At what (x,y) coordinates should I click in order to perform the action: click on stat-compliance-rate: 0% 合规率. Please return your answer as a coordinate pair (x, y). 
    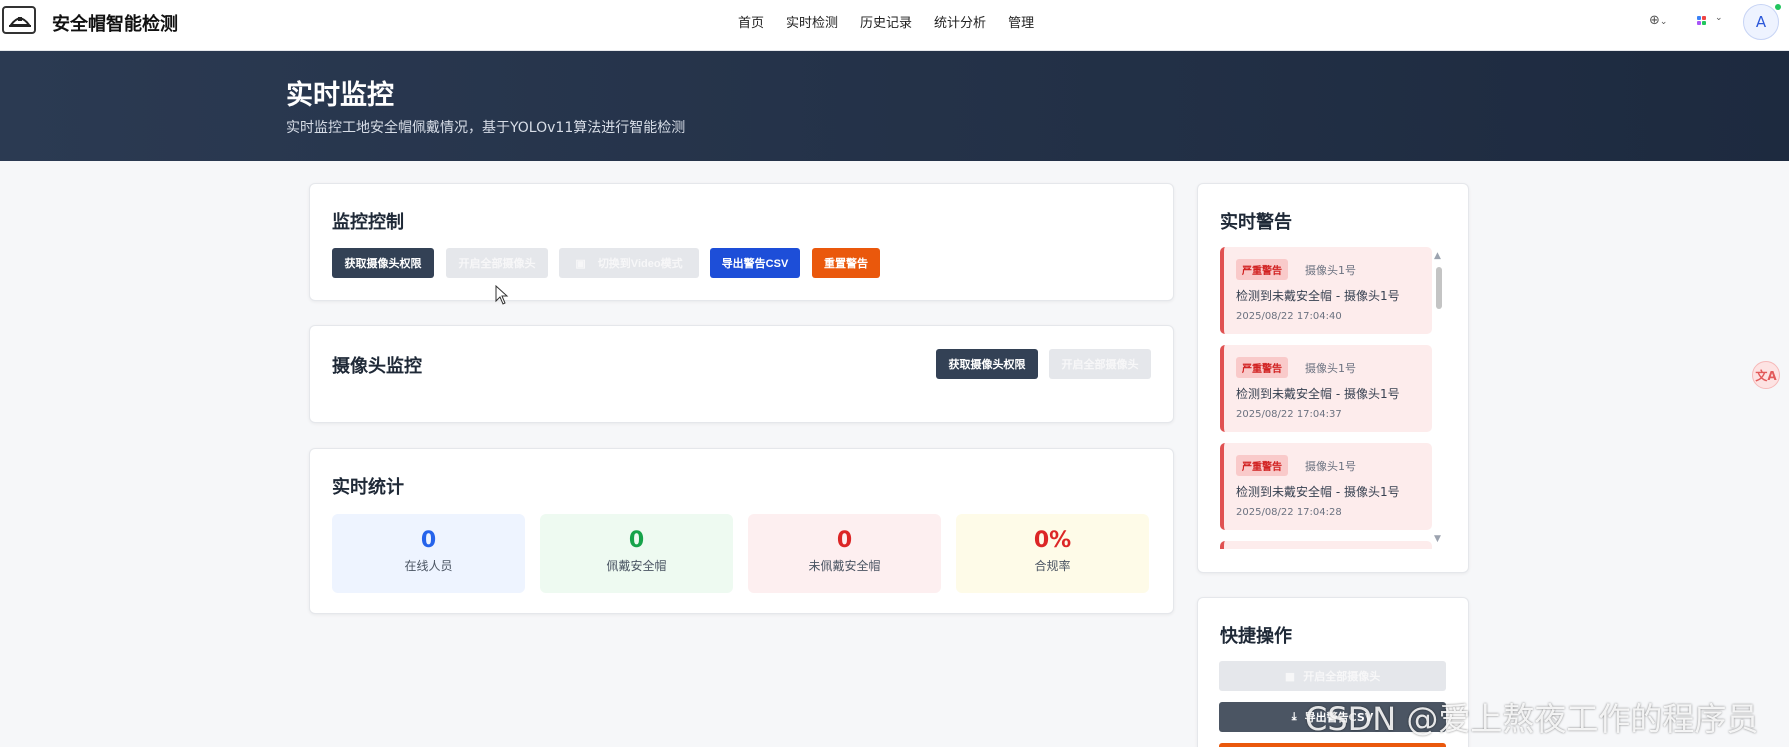
    Looking at the image, I should click on (1052, 553).